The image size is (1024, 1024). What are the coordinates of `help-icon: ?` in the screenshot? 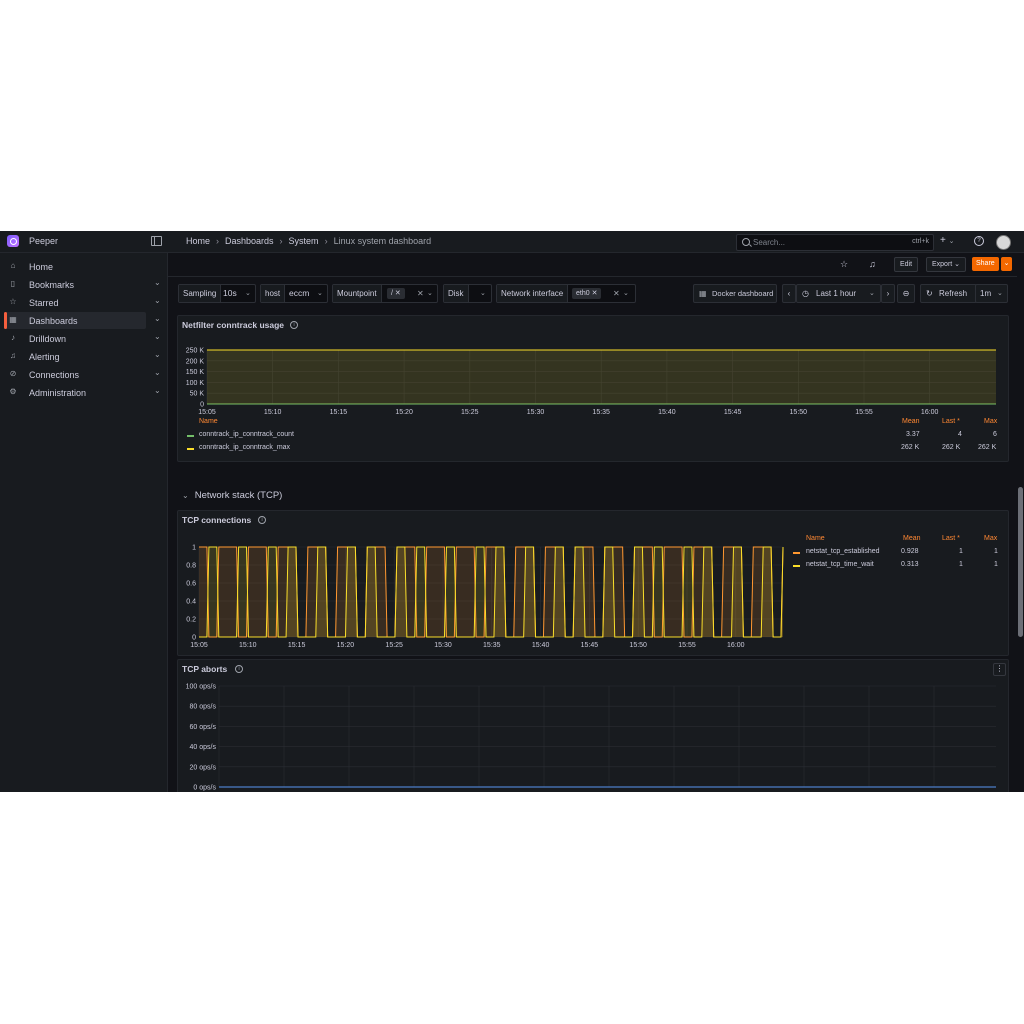 It's located at (979, 241).